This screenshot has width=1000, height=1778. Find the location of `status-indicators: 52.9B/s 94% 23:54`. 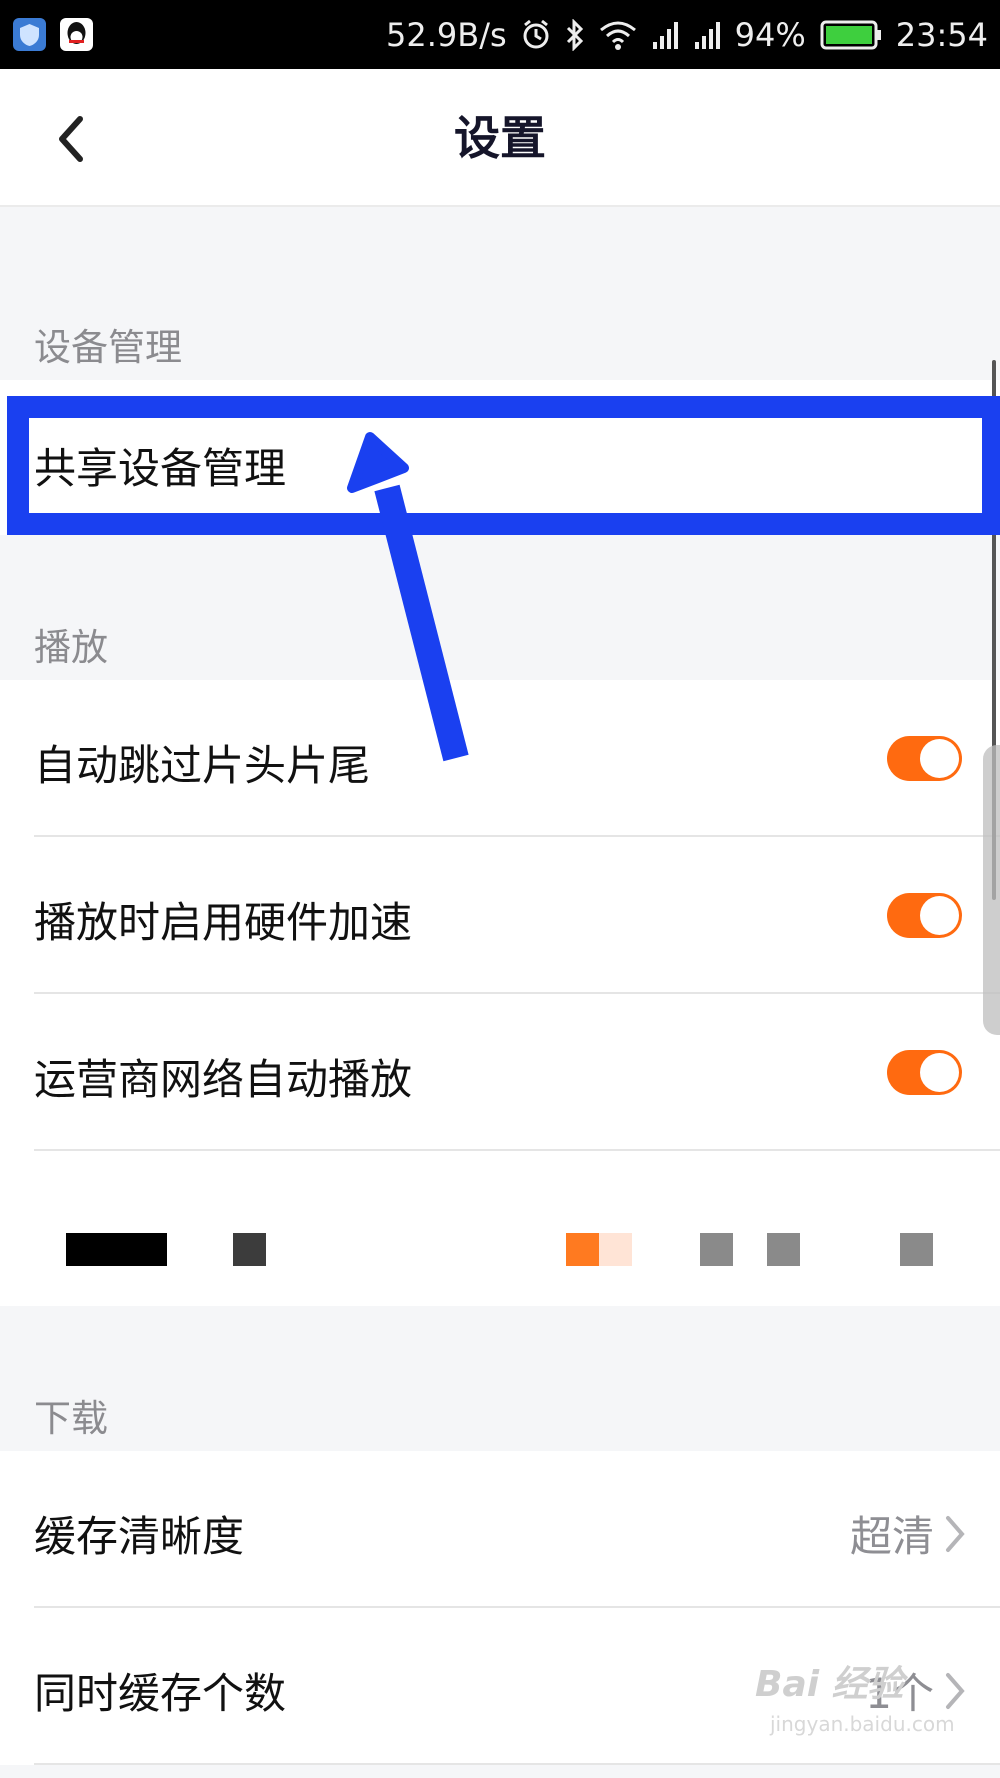

status-indicators: 52.9B/s 94% 23:54 is located at coordinates (687, 34).